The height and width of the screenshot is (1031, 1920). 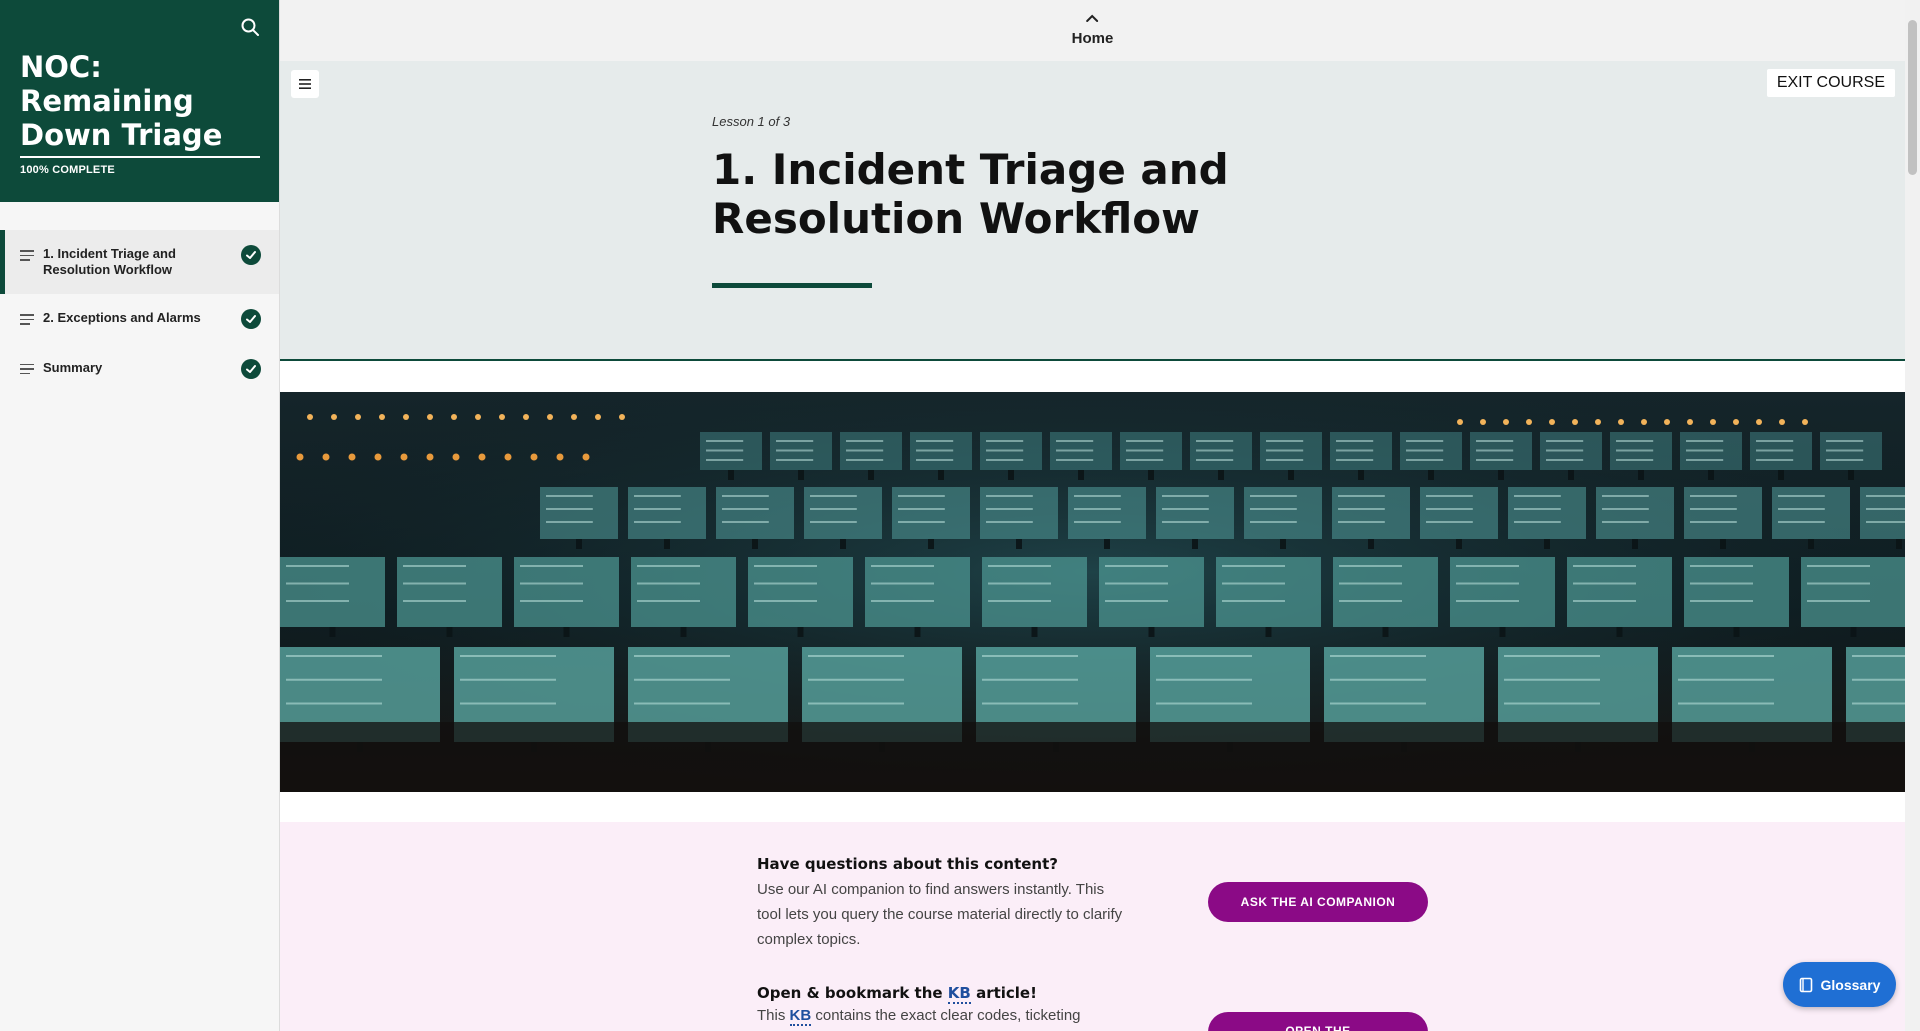 What do you see at coordinates (27, 321) in the screenshot?
I see `list-icon` at bounding box center [27, 321].